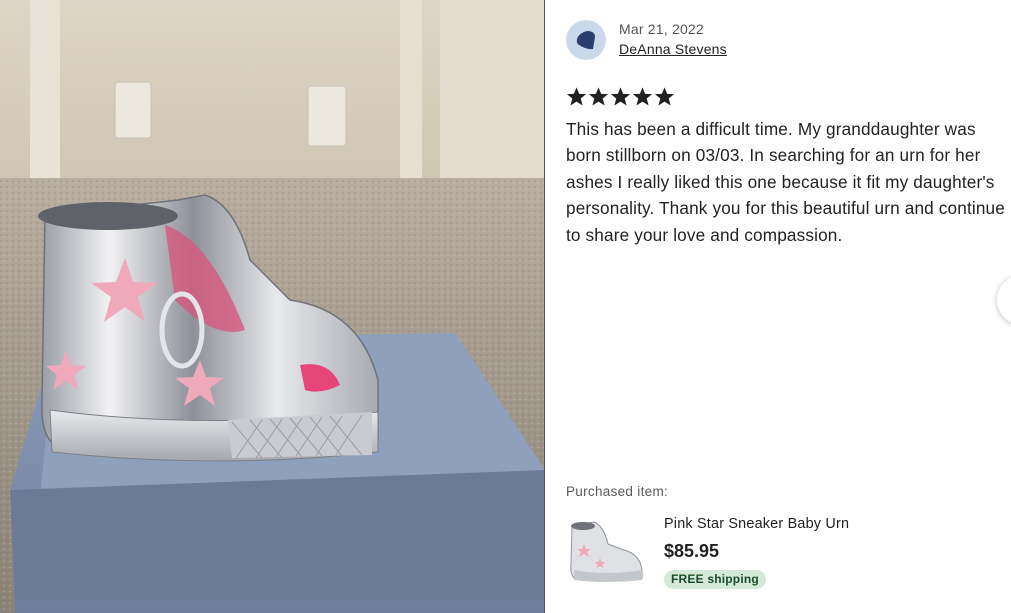 This screenshot has width=1011, height=613. I want to click on reviewer-avatar, so click(586, 40).